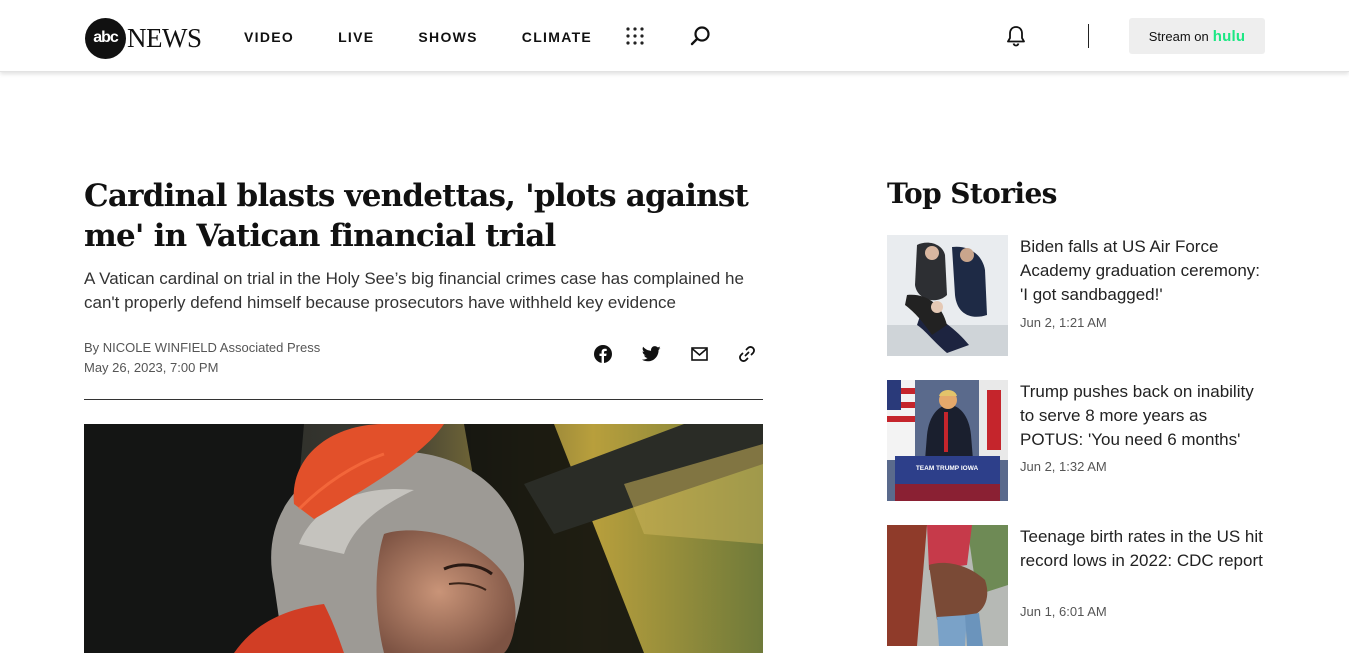  Describe the element at coordinates (164, 37) in the screenshot. I see `news-wordmark: NEWS` at that location.